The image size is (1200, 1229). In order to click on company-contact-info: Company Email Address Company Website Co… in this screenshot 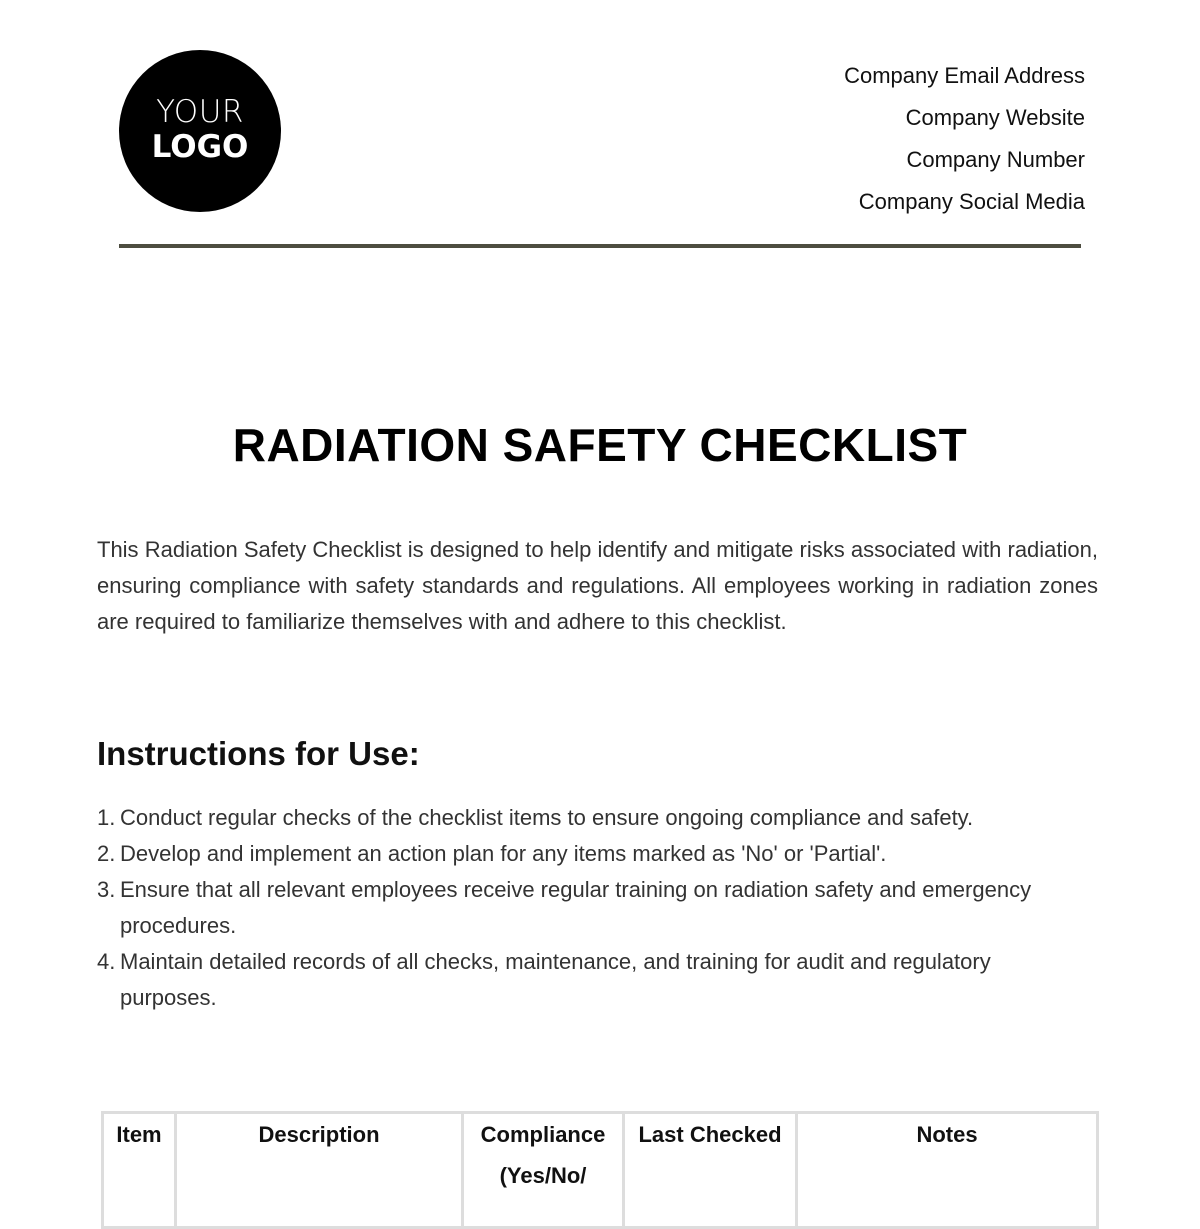, I will do `click(964, 139)`.